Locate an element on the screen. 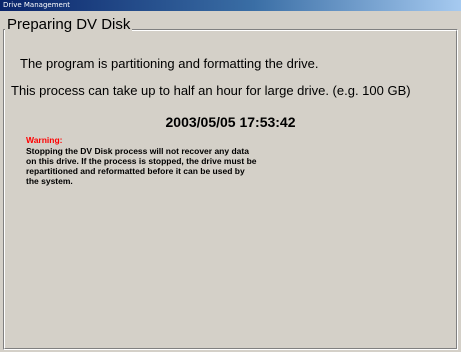 This screenshot has height=352, width=461. warning-text-line: the system. is located at coordinates (49, 181).